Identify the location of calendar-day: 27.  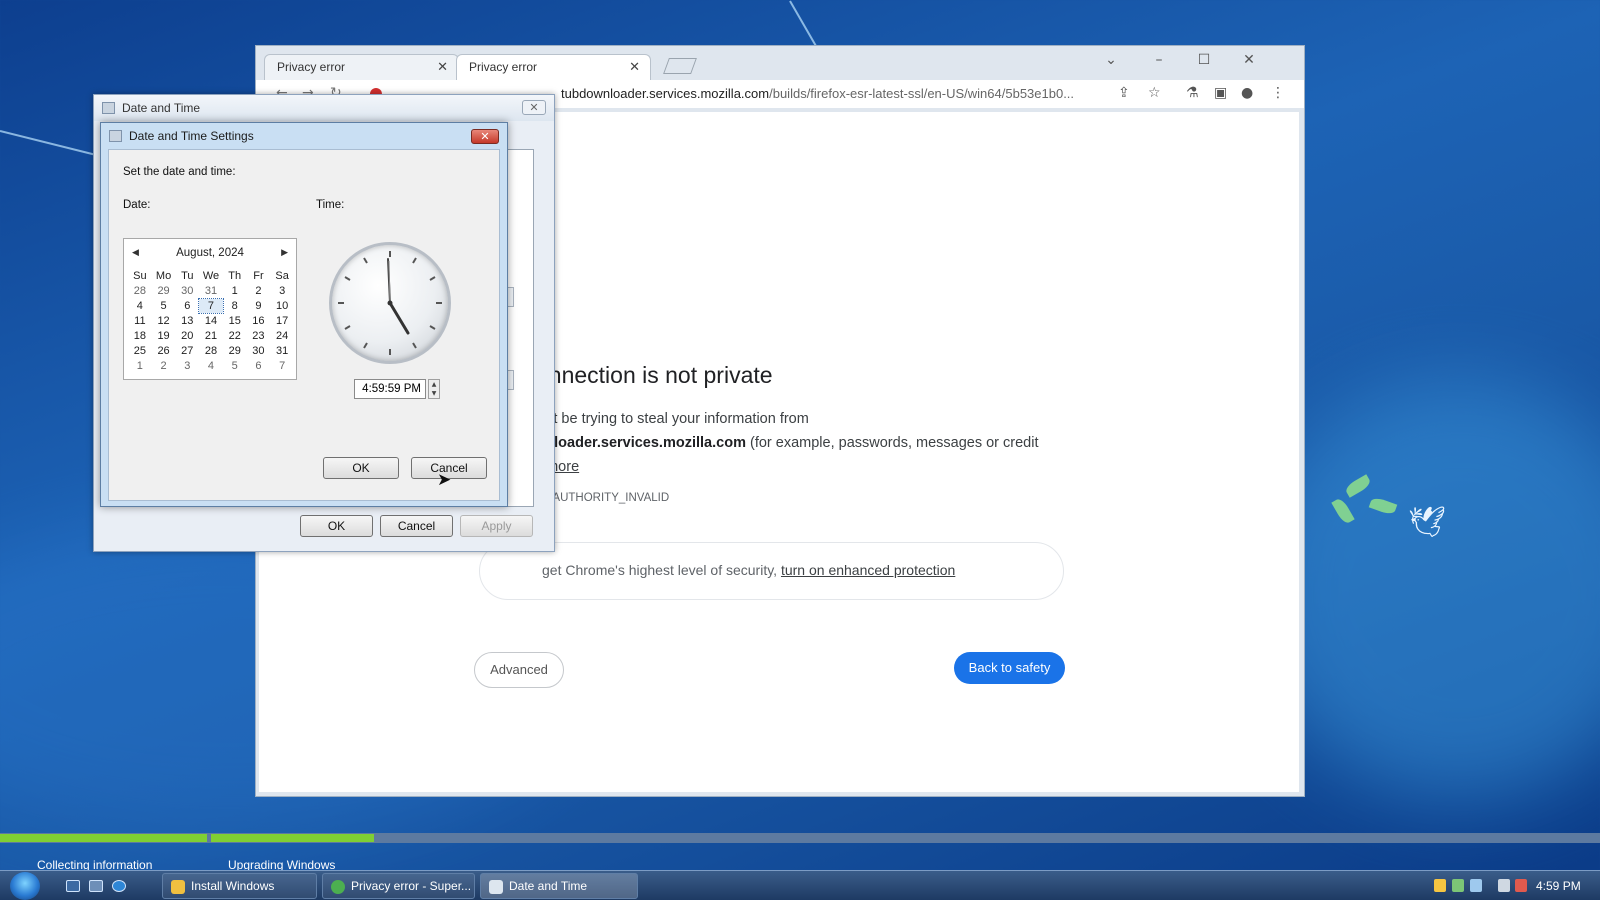
(187, 351).